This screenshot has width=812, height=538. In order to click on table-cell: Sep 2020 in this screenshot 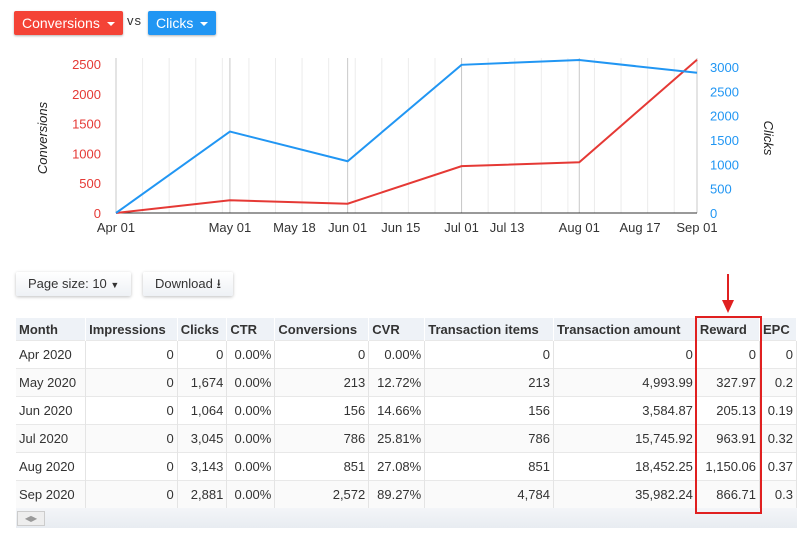, I will do `click(51, 494)`.